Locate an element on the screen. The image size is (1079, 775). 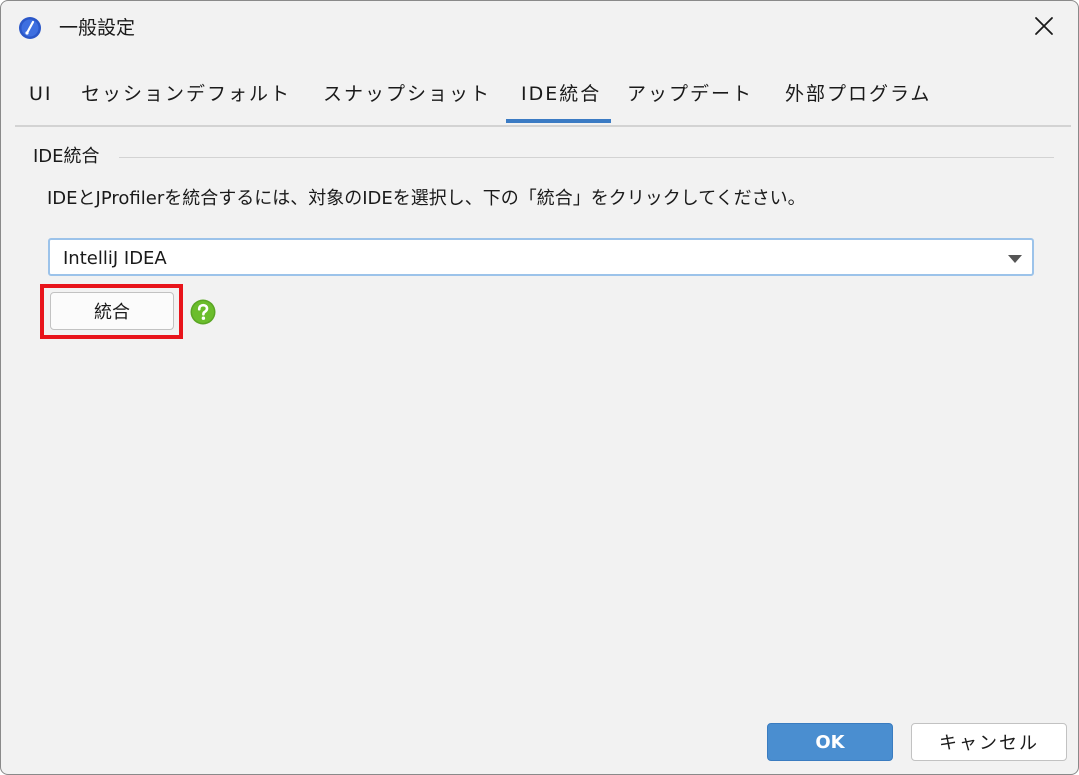
jprofiler-gauge-icon is located at coordinates (30, 28).